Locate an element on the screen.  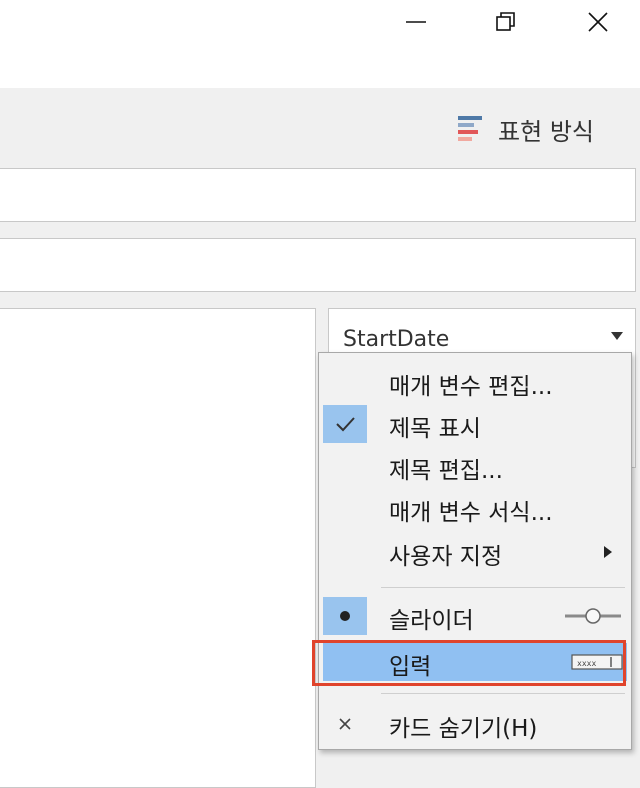
minimize-button is located at coordinates (416, 22).